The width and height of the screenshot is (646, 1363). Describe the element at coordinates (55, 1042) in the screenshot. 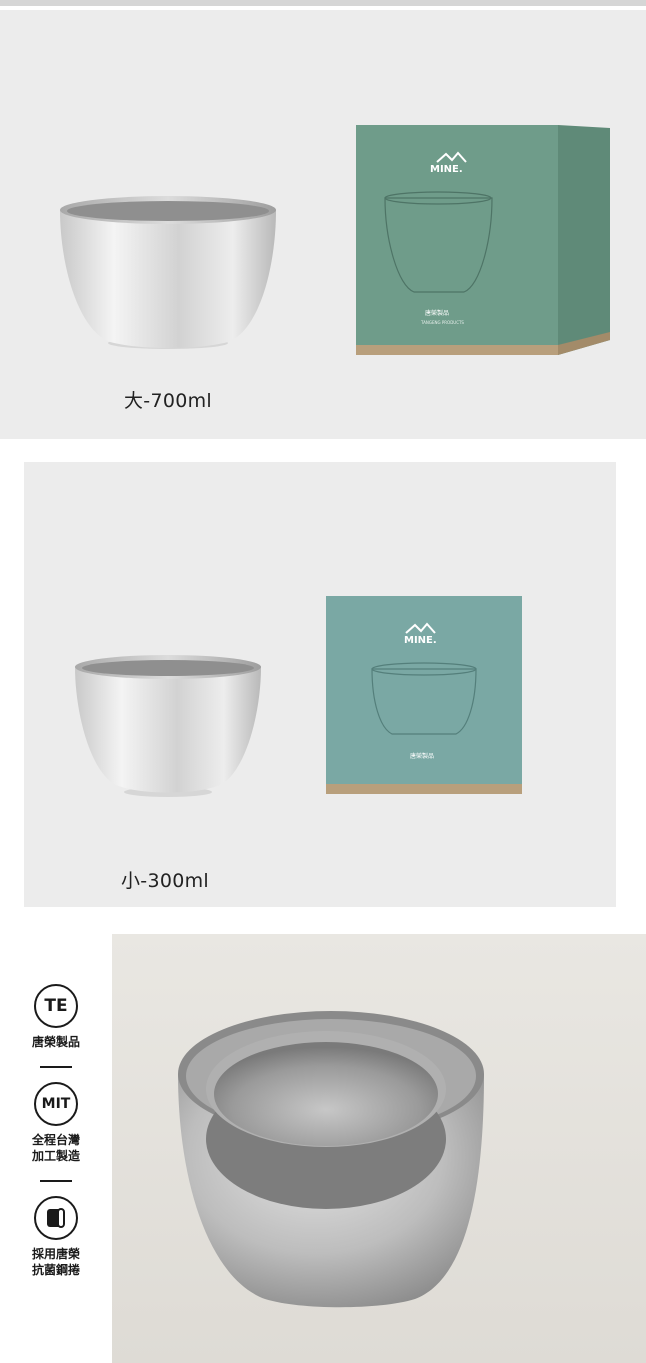

I see `badge-te-text: 唐榮製品` at that location.